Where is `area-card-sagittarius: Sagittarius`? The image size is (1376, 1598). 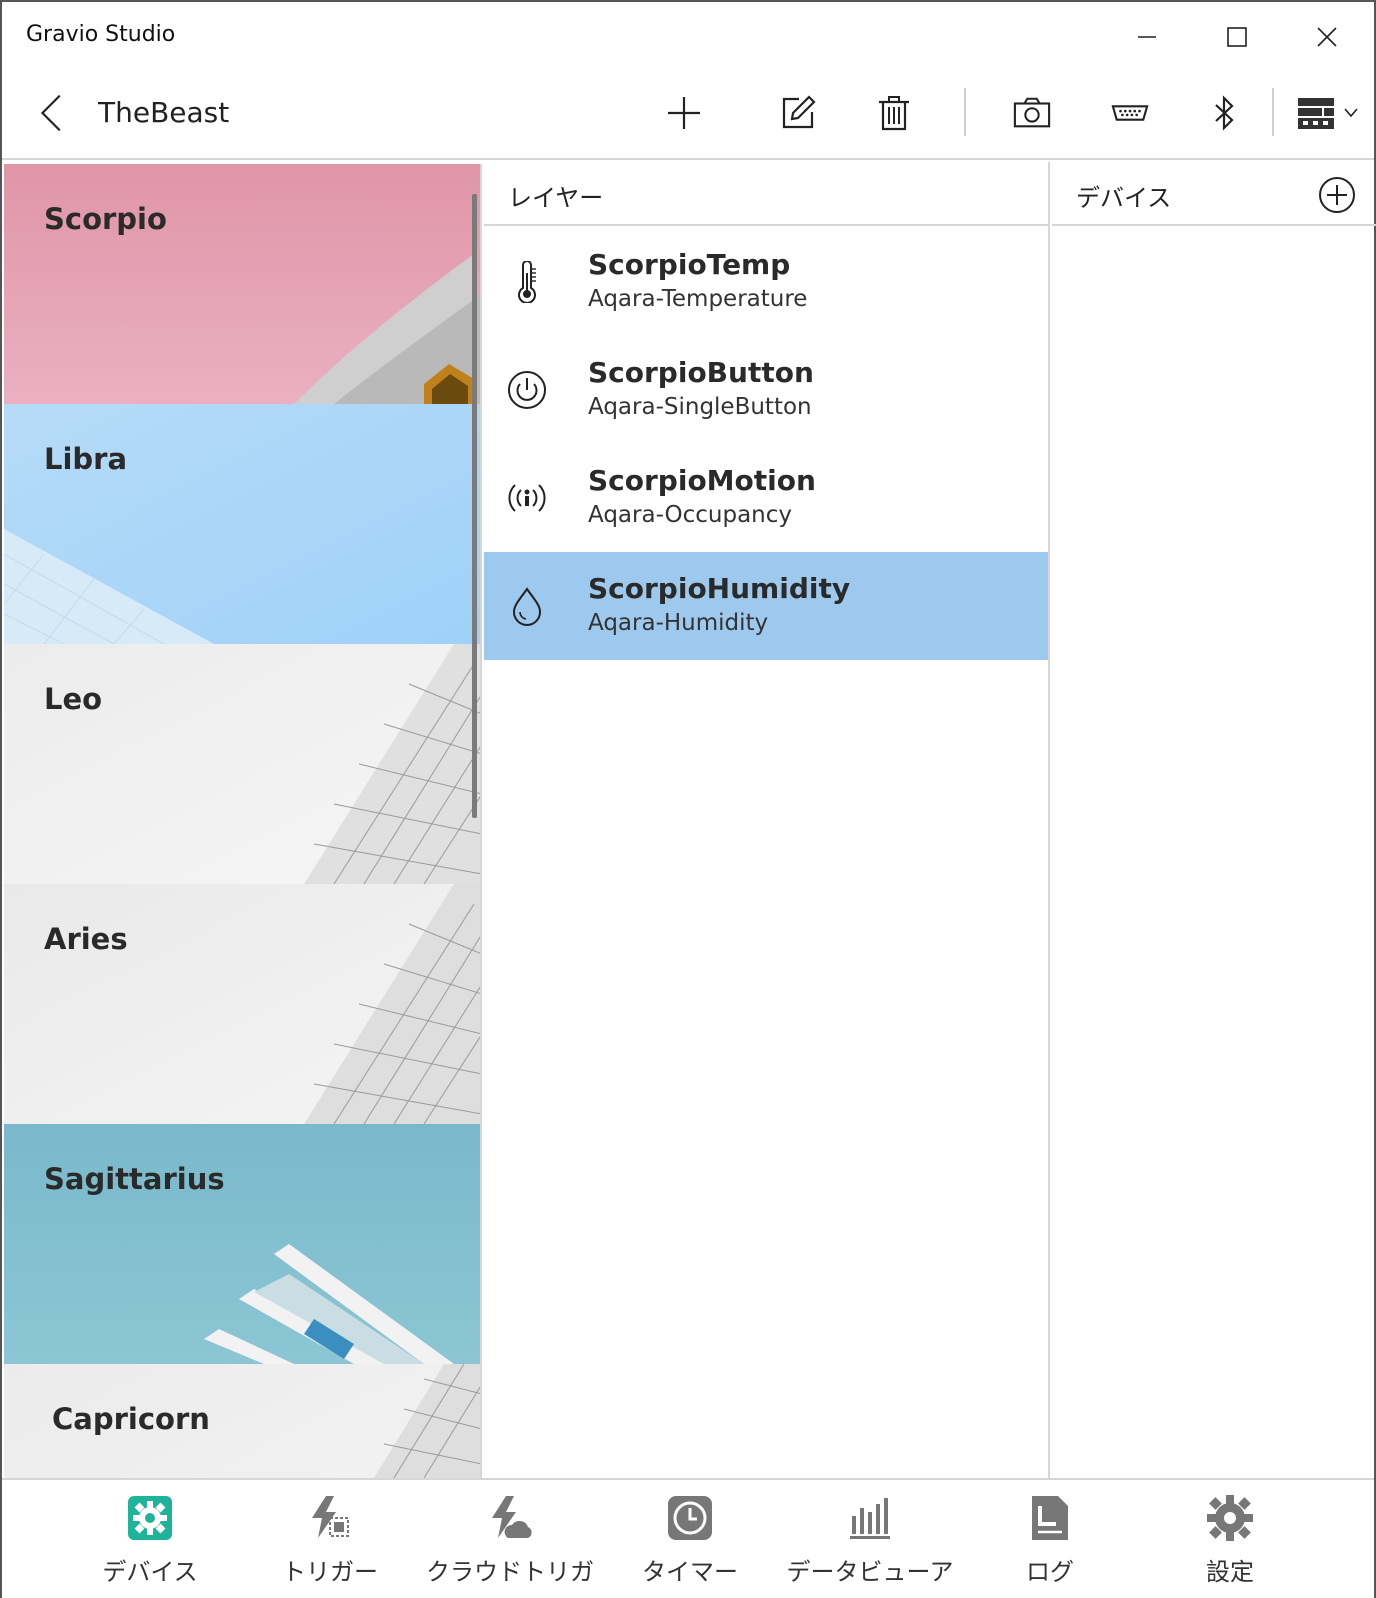 area-card-sagittarius: Sagittarius is located at coordinates (242, 1244).